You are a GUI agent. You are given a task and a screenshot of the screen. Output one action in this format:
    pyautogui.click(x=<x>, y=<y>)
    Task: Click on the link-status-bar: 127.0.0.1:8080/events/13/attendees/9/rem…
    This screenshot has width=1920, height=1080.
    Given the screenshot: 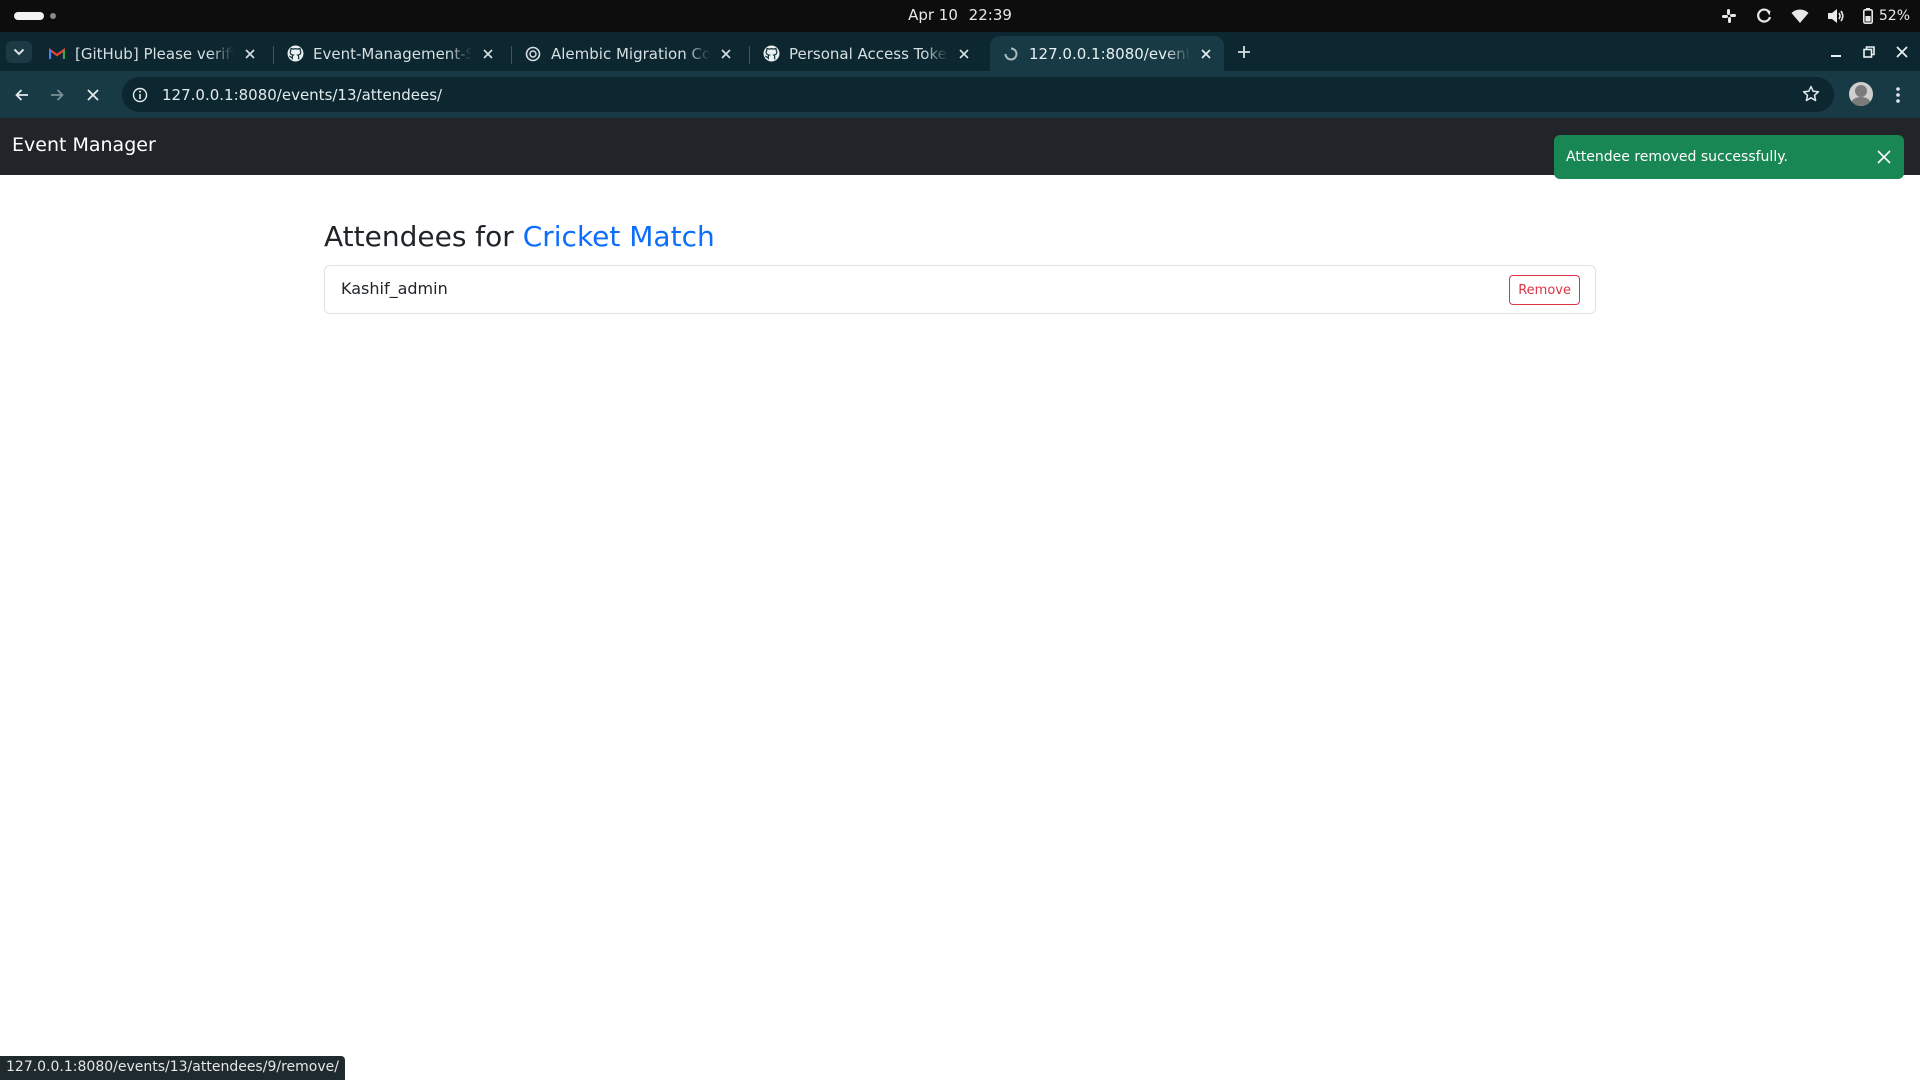 What is the action you would take?
    pyautogui.click(x=172, y=1068)
    